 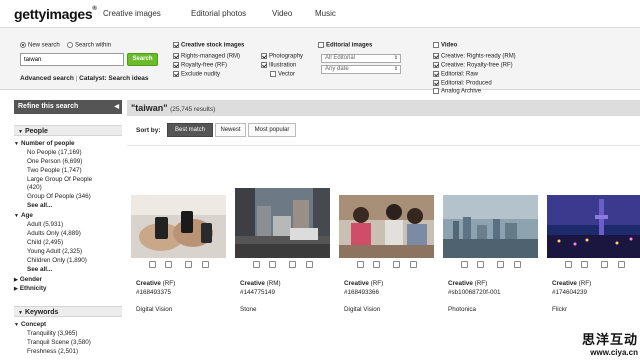 I want to click on card-id: #168493366, so click(x=361, y=292).